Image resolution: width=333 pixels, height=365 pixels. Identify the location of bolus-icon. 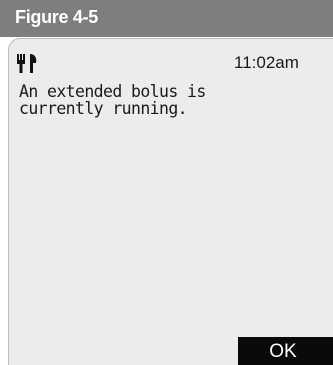
(28, 63).